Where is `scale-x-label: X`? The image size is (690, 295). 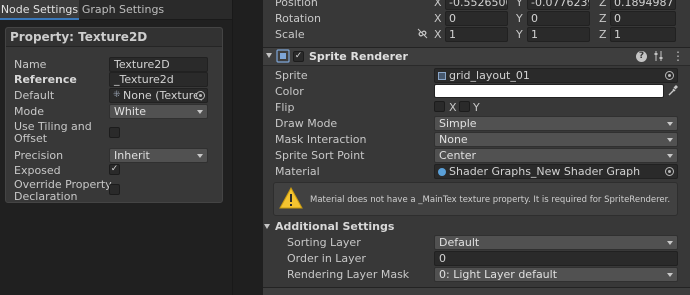 scale-x-label: X is located at coordinates (438, 34).